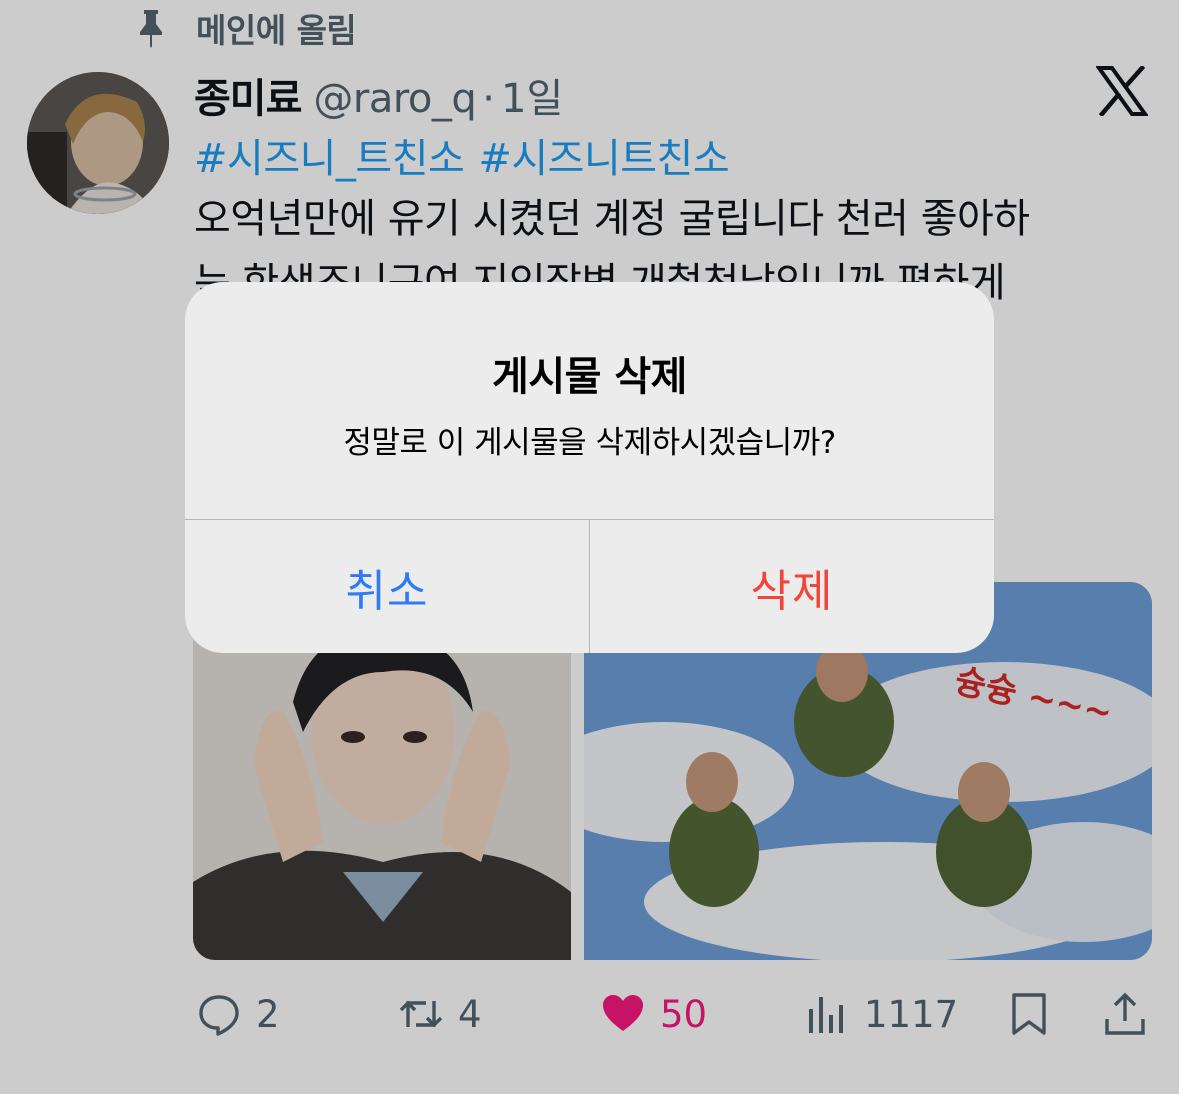  Describe the element at coordinates (589, 443) in the screenshot. I see `dialog-message: 정말로 이 게시물을 삭제하시겠습니까?` at that location.